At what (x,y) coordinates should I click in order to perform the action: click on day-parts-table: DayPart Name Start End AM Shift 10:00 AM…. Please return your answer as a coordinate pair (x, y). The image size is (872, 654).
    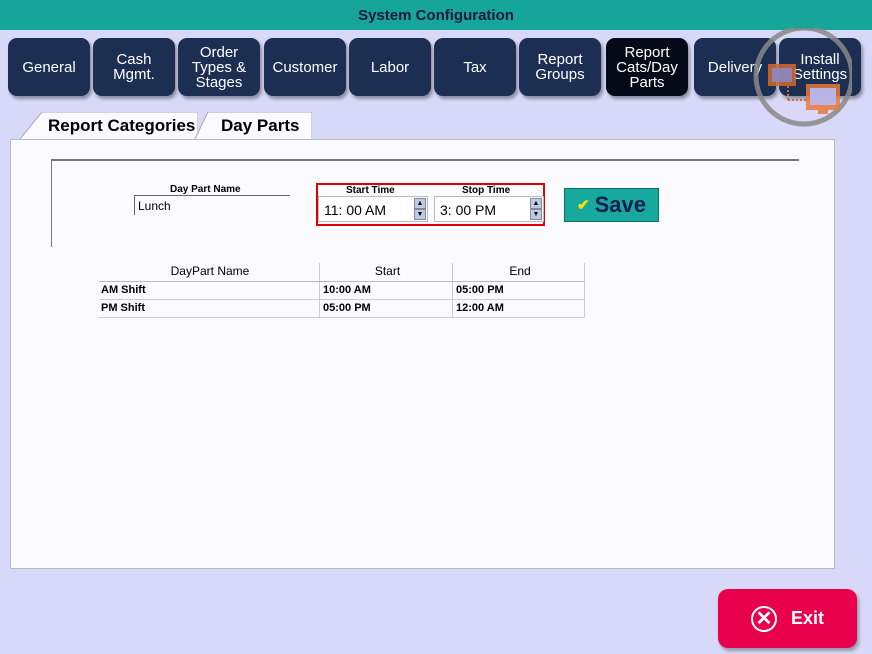
    Looking at the image, I should click on (342, 290).